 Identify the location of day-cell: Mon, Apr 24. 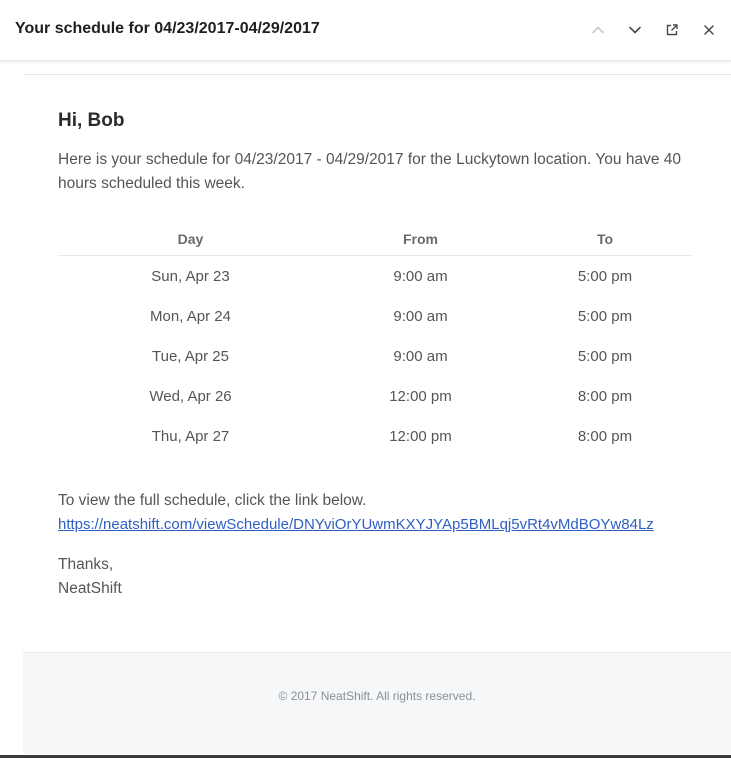
(190, 316).